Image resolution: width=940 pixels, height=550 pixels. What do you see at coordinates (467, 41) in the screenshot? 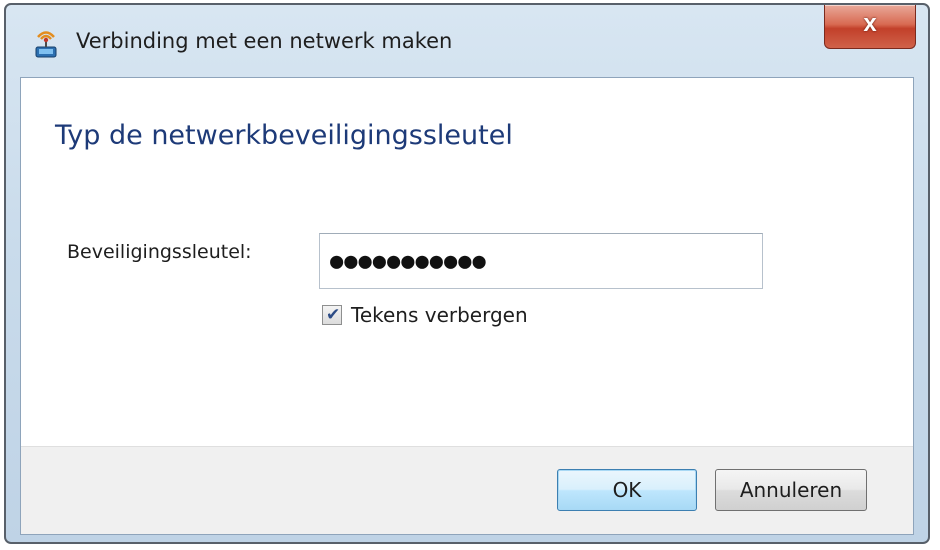
I see `title-bar: Verbinding met een netwerk maken x` at bounding box center [467, 41].